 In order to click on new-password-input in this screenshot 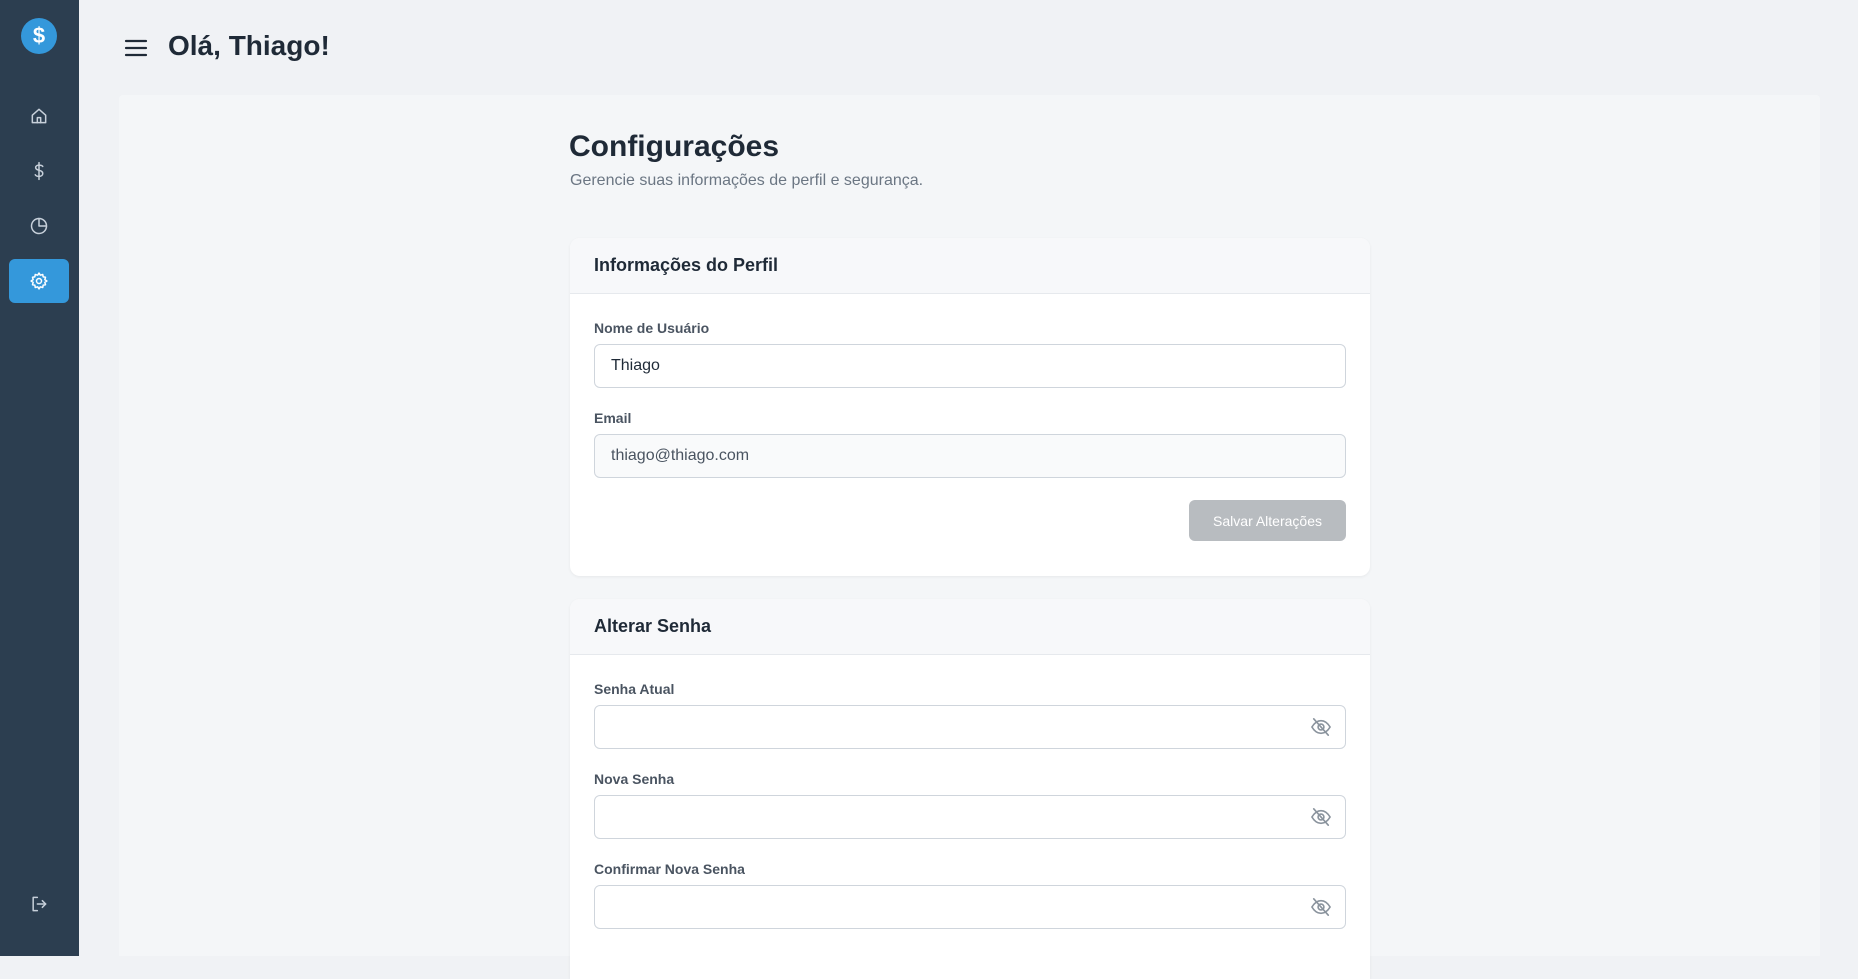, I will do `click(970, 817)`.